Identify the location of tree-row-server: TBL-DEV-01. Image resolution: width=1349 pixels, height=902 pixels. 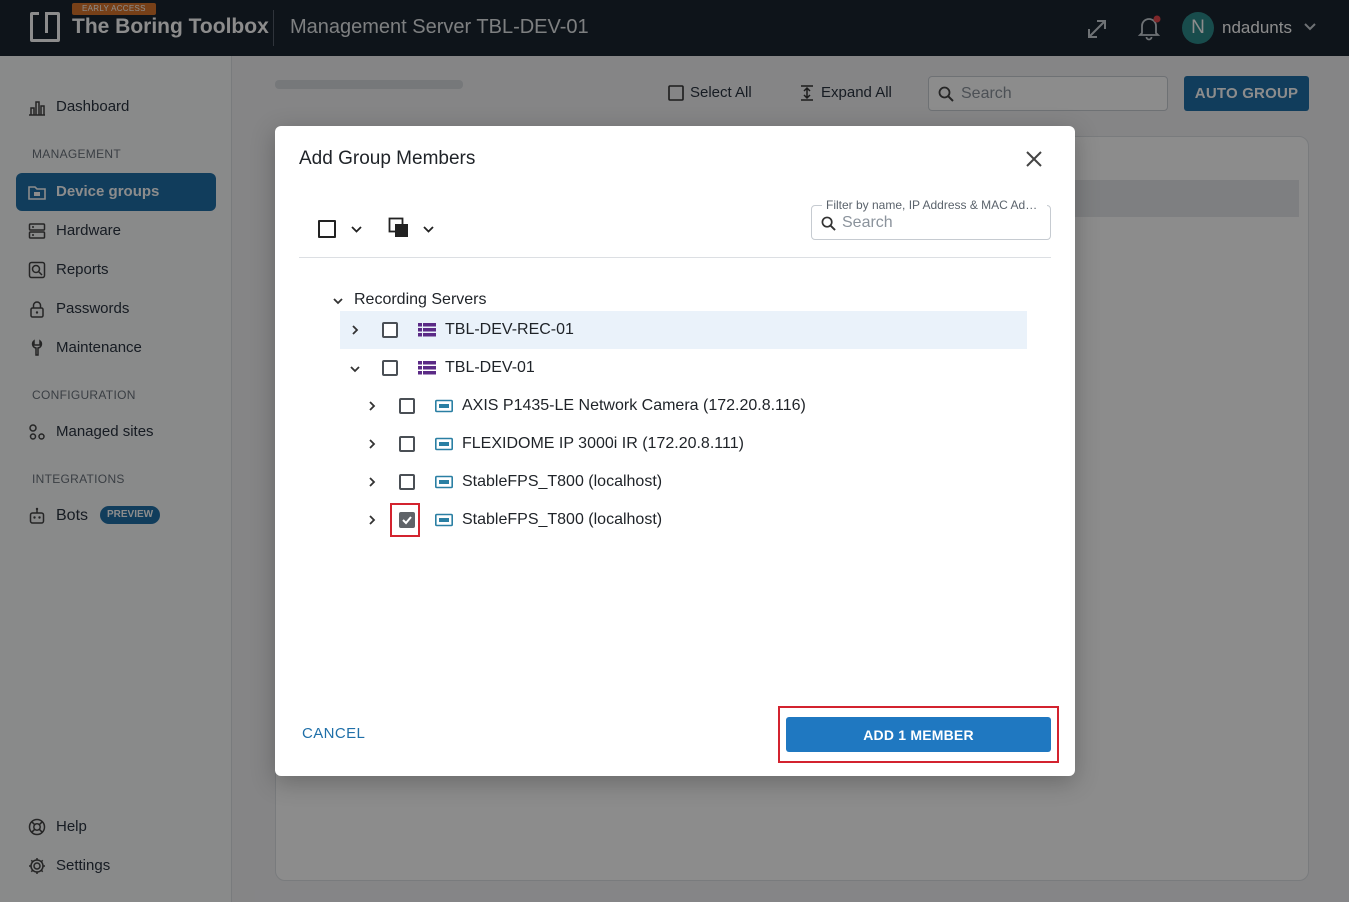
(683, 368).